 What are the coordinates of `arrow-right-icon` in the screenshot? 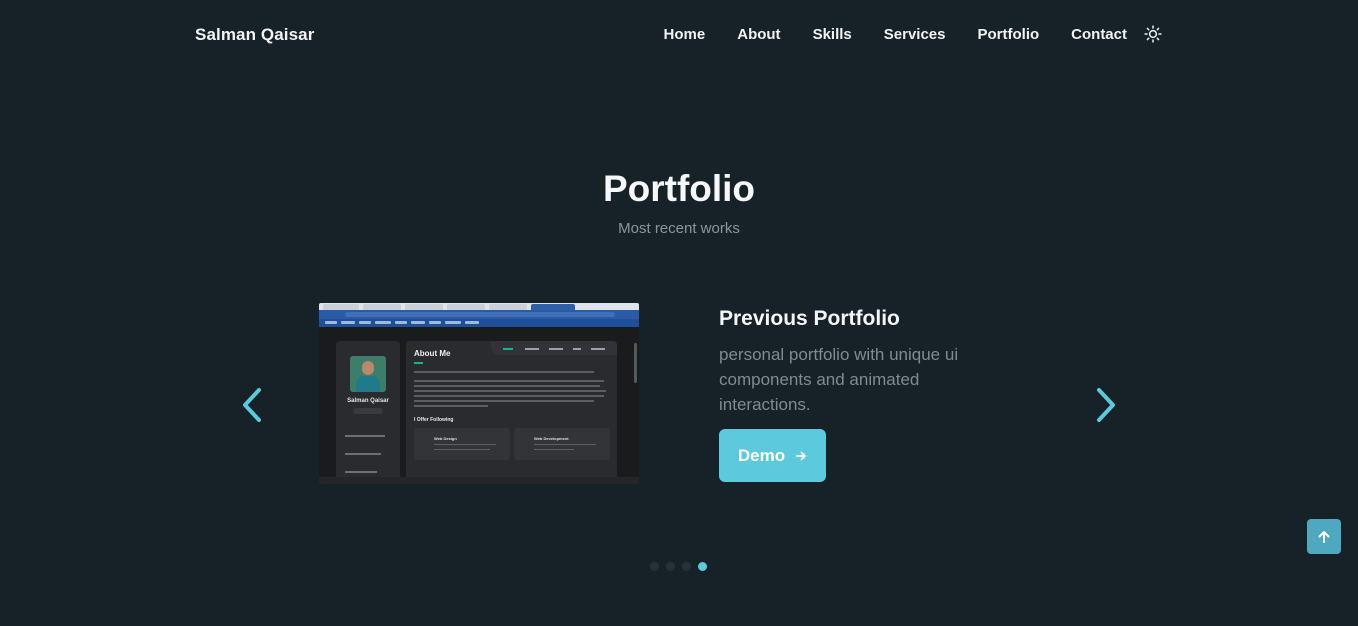 It's located at (801, 455).